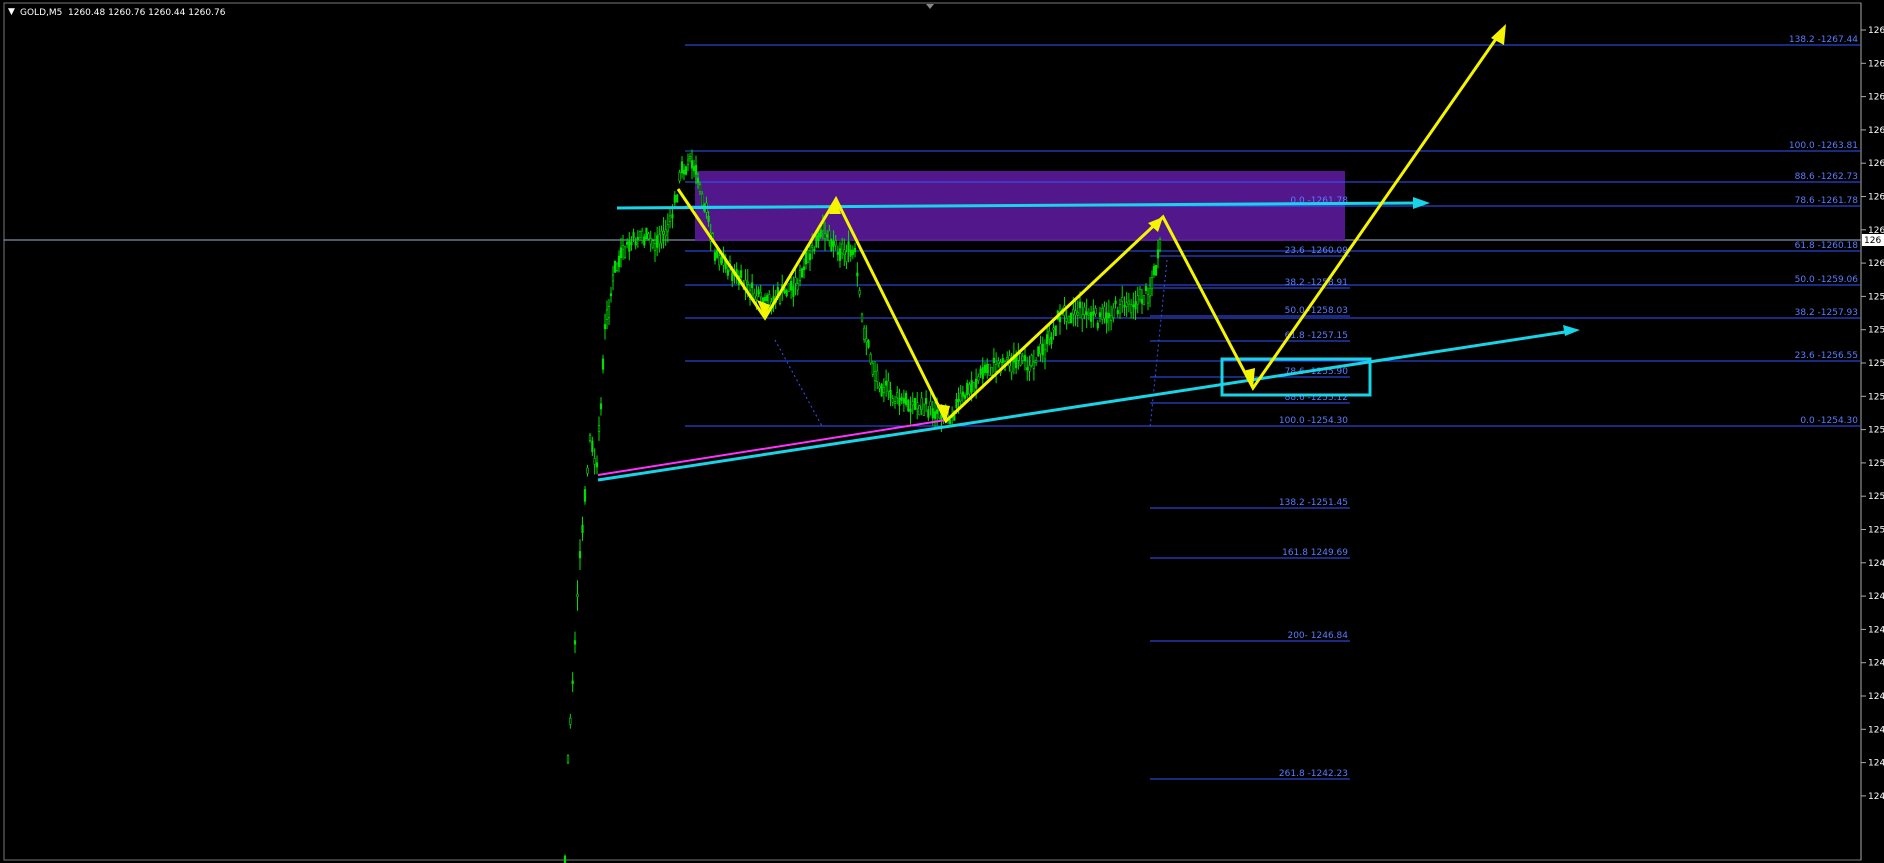 The image size is (1884, 863). I want to click on current-price-tag-label: 126, so click(1872, 241).